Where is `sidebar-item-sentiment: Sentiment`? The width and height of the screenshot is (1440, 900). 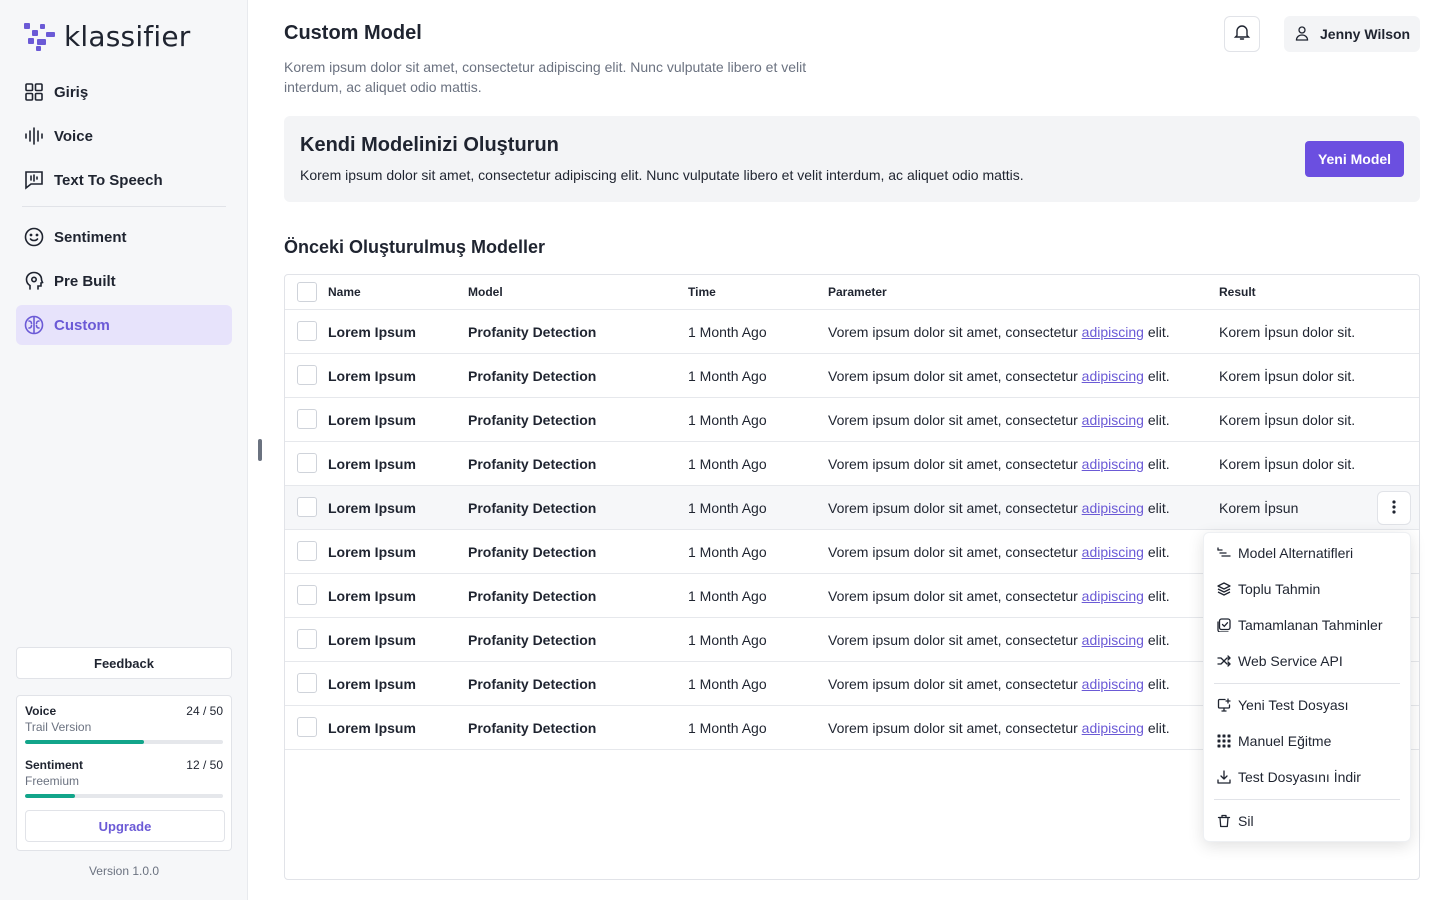
sidebar-item-sentiment: Sentiment is located at coordinates (124, 237).